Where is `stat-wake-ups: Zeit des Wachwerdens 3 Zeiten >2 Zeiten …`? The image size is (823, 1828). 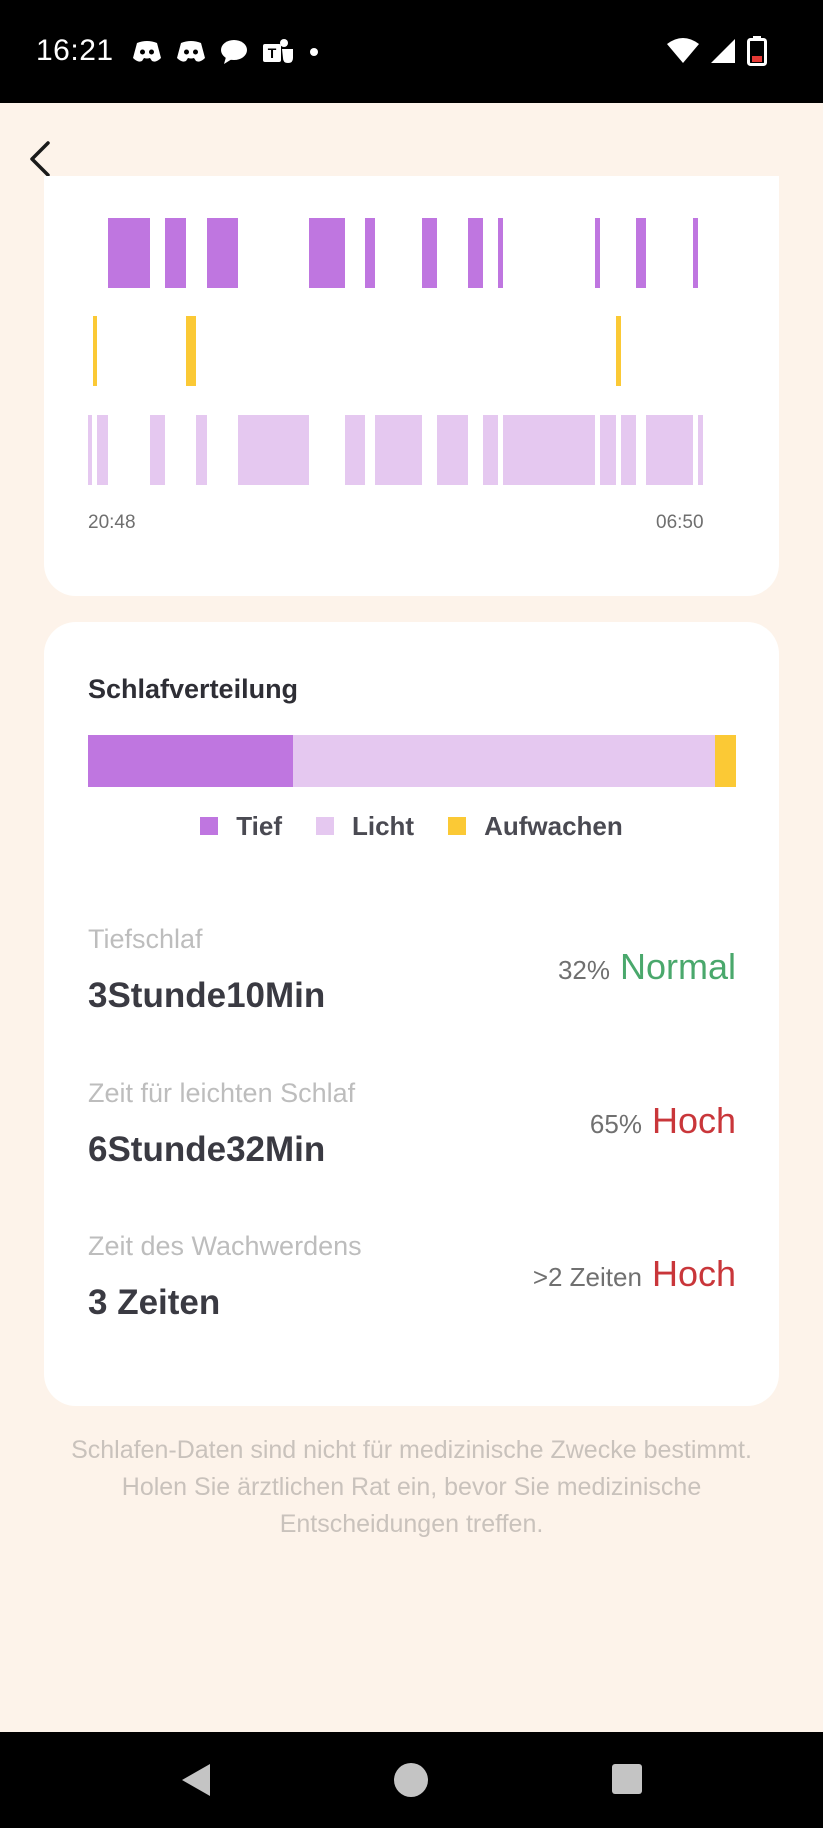
stat-wake-ups: Zeit des Wachwerdens 3 Zeiten >2 Zeiten … is located at coordinates (412, 1286).